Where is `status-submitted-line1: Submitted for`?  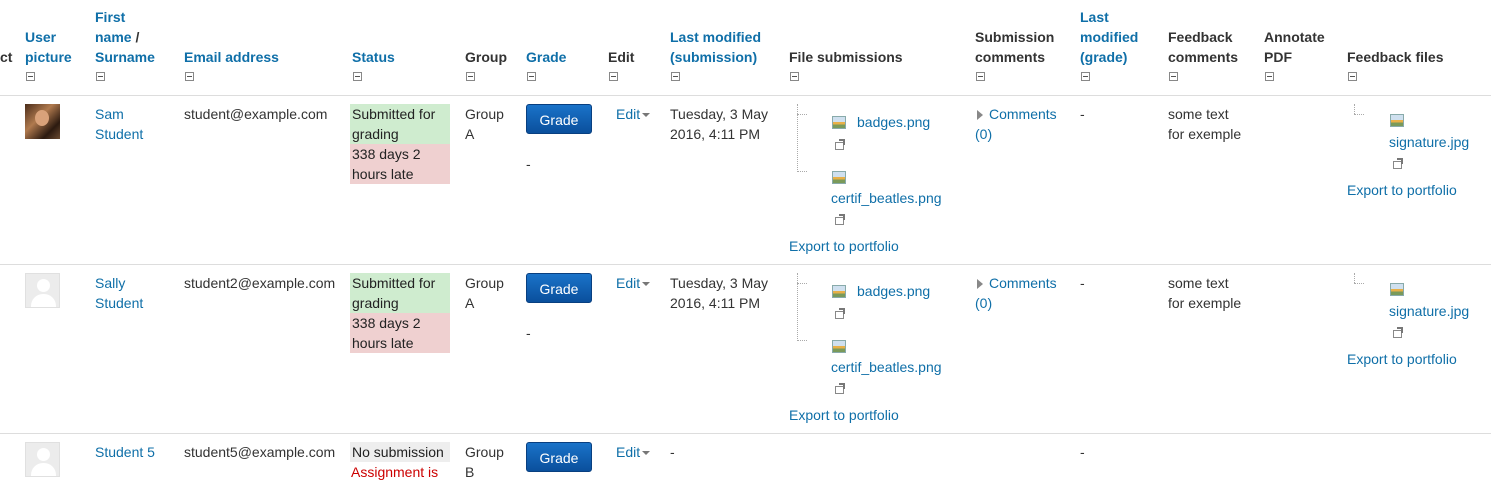 status-submitted-line1: Submitted for is located at coordinates (400, 283).